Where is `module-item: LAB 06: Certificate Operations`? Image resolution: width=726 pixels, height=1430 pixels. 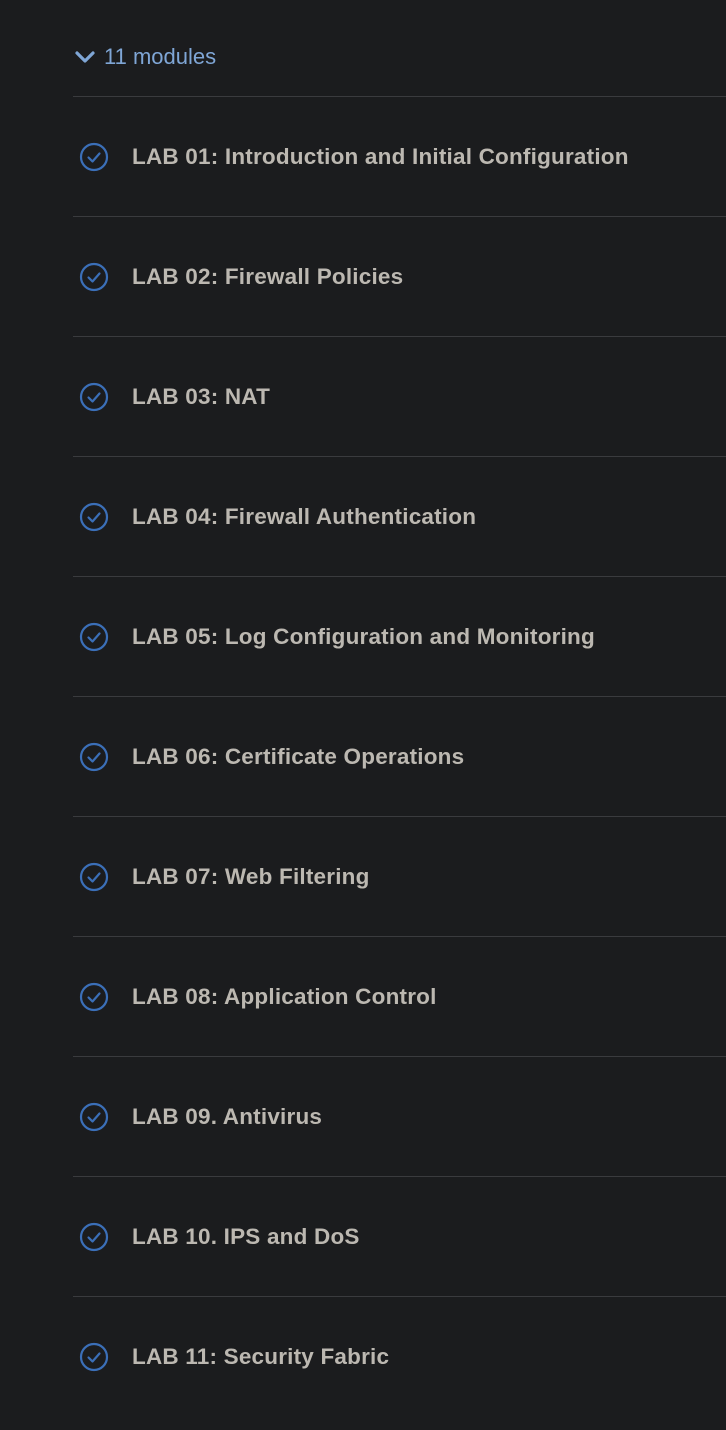
module-item: LAB 06: Certificate Operations is located at coordinates (399, 756).